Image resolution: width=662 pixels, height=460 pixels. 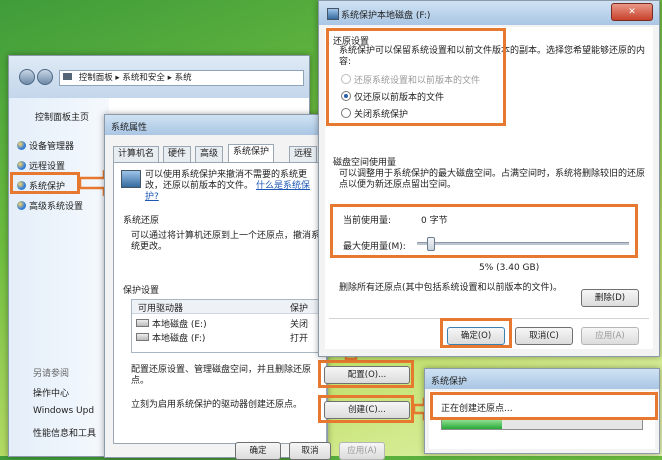 What do you see at coordinates (472, 424) in the screenshot?
I see `progress-fill` at bounding box center [472, 424].